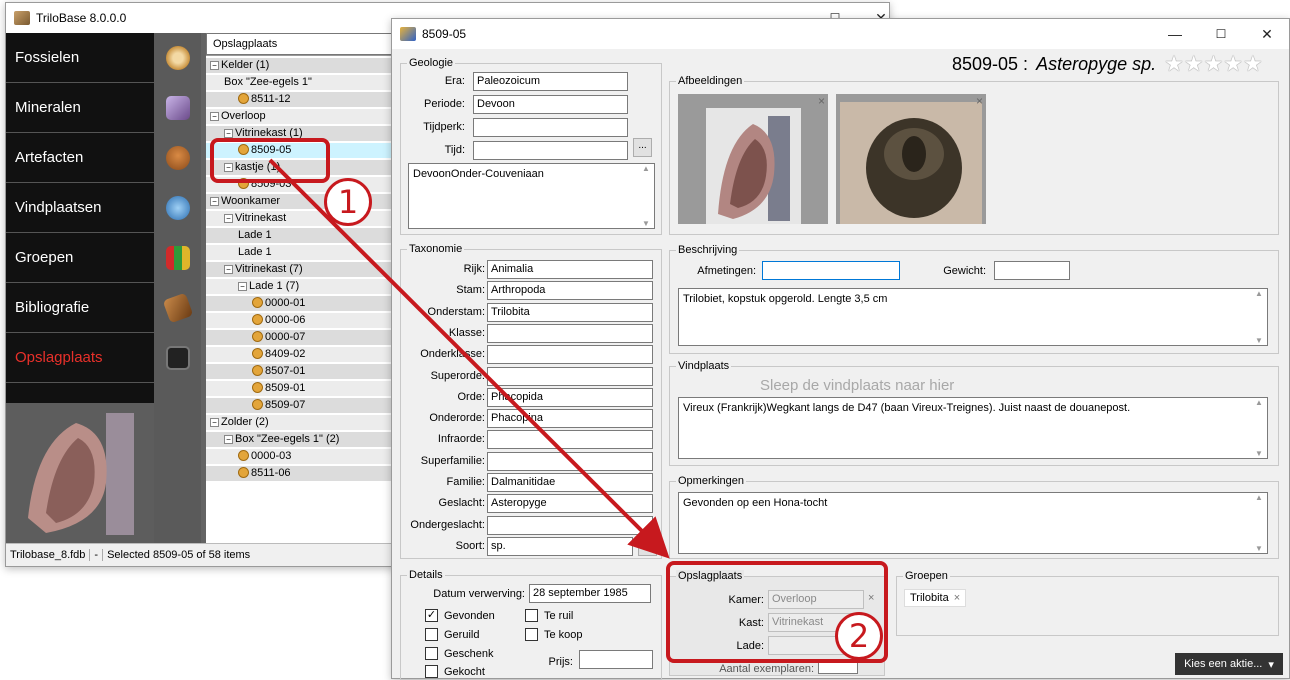  I want to click on nav-item: Fossielen, so click(80, 58).